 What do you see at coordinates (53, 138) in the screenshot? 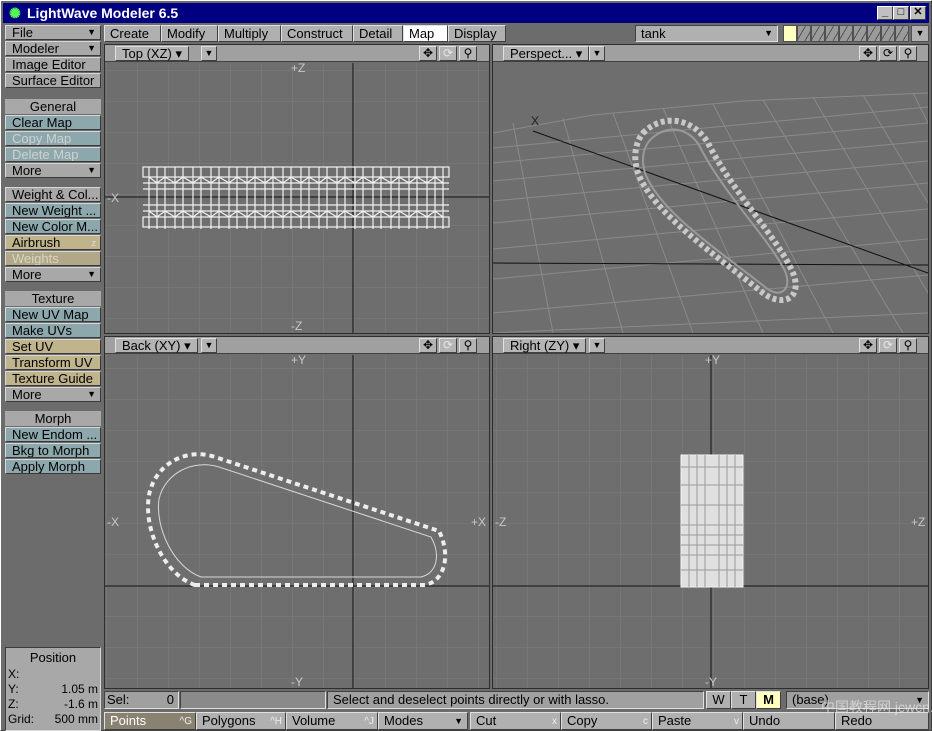
I see `copy-map-button: Copy Map` at bounding box center [53, 138].